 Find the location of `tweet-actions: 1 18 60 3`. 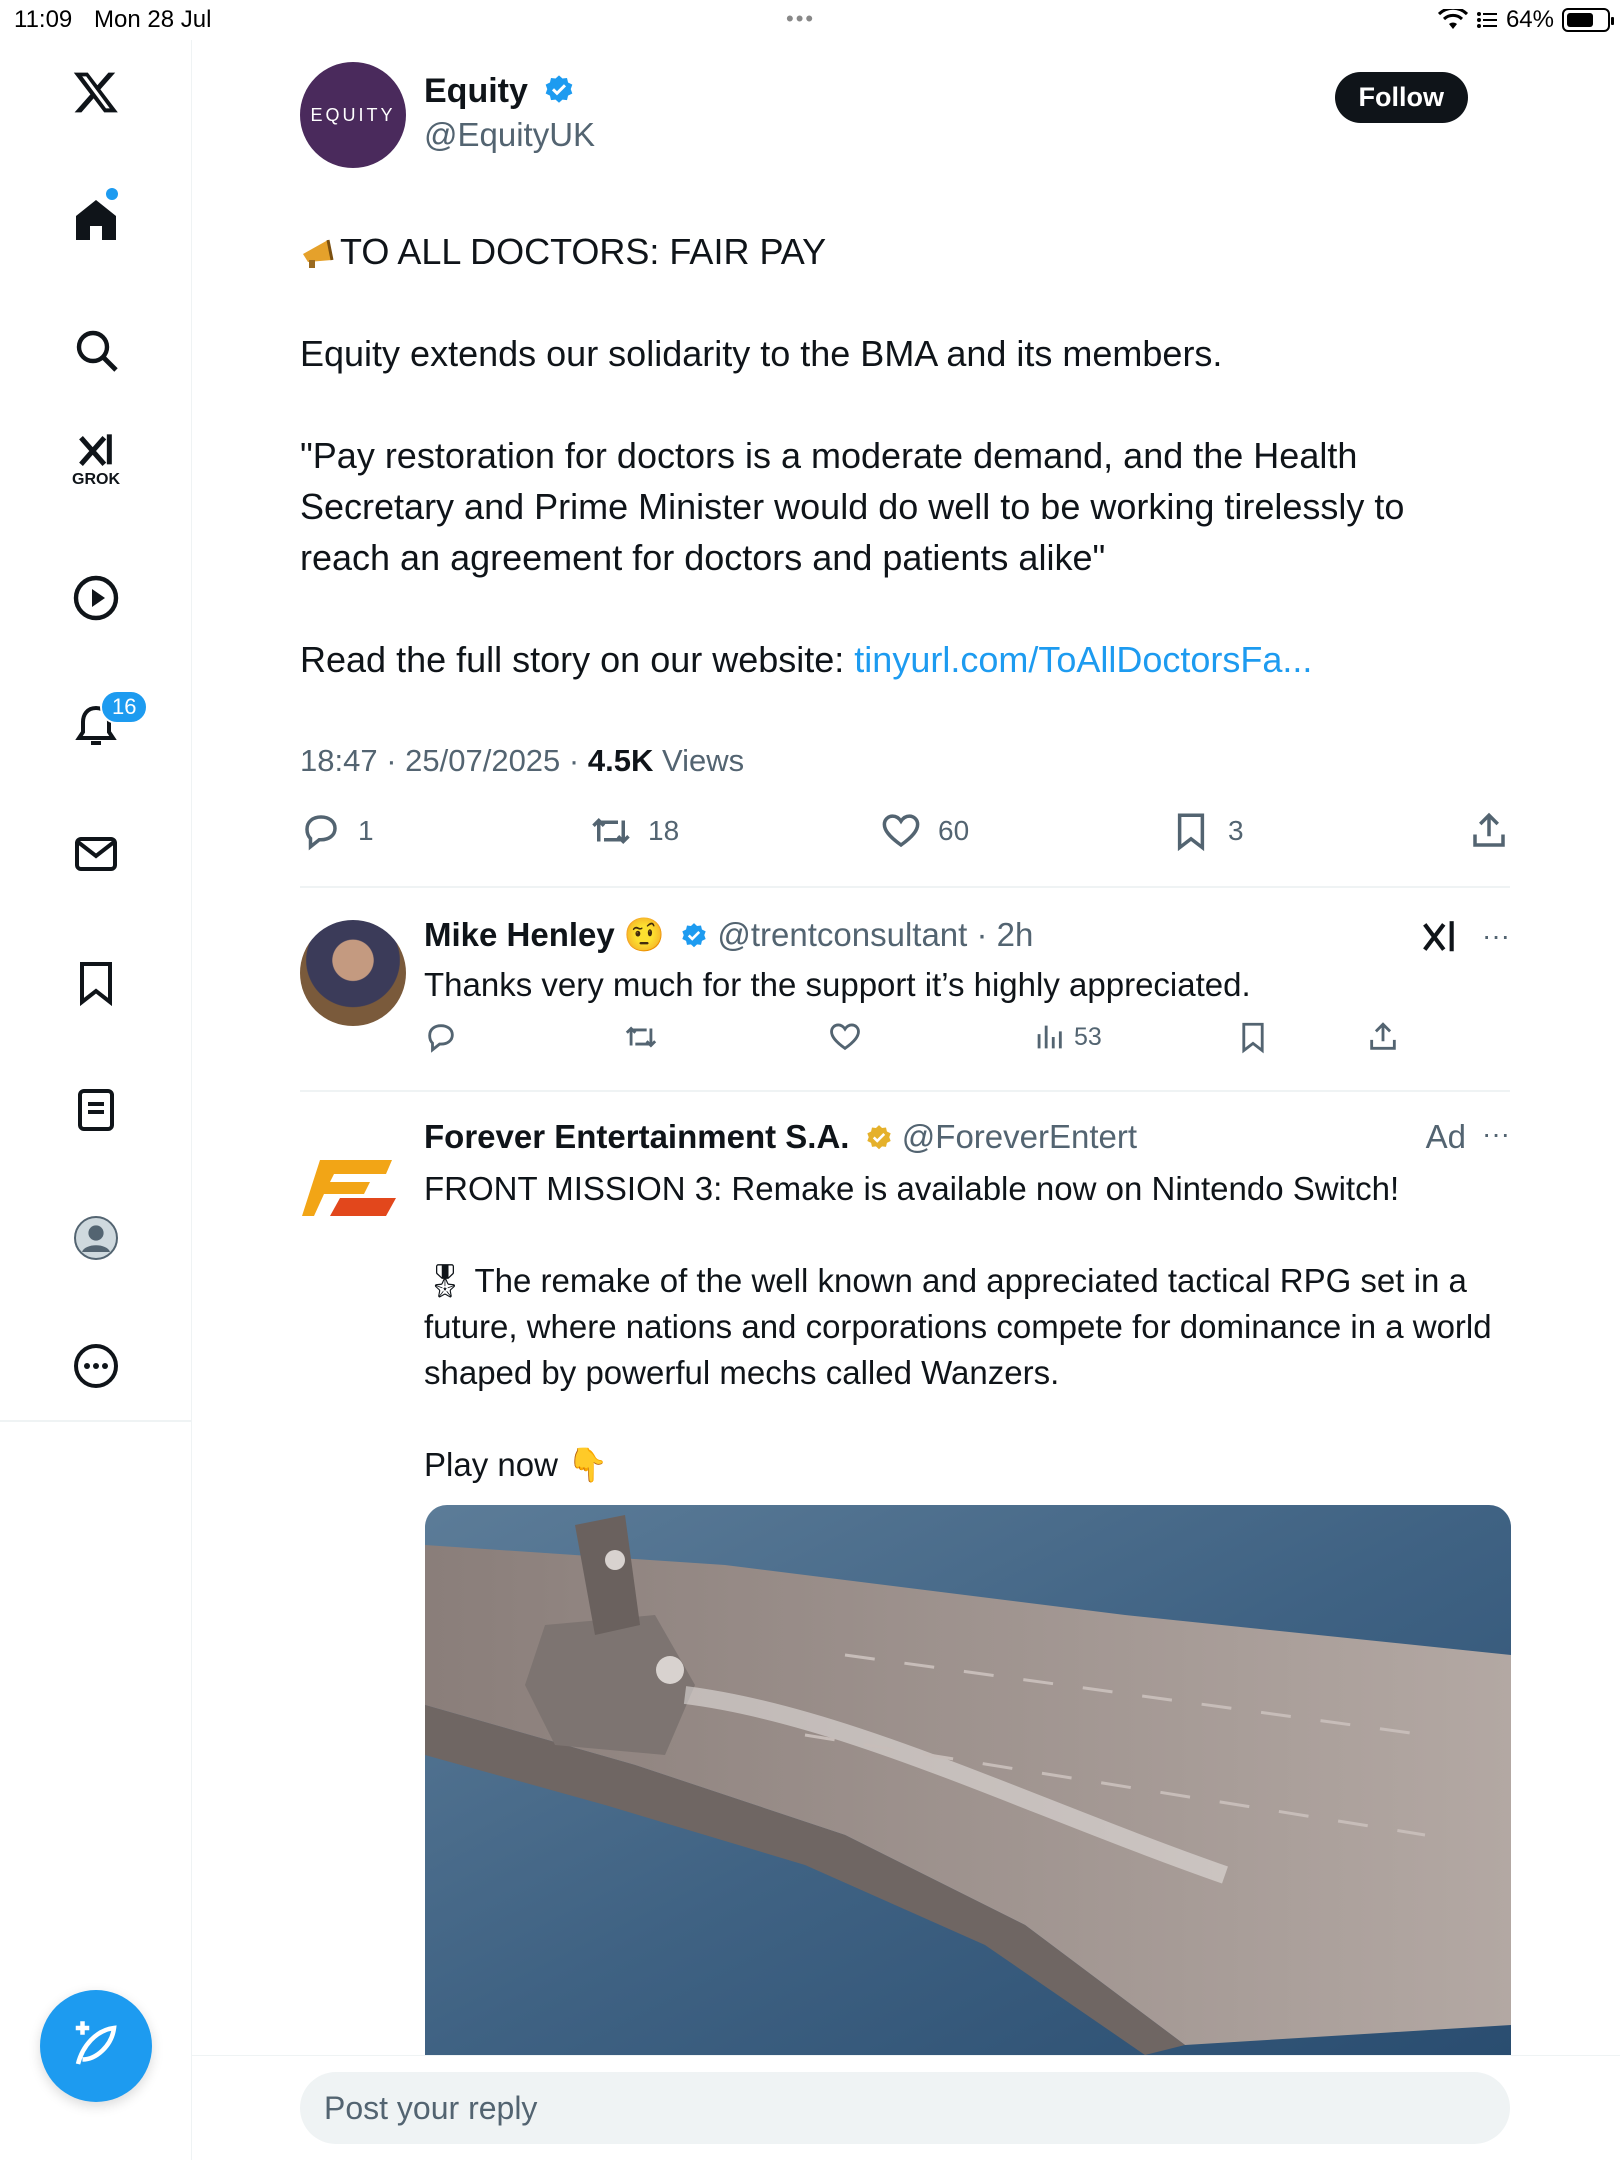

tweet-actions: 1 18 60 3 is located at coordinates (905, 840).